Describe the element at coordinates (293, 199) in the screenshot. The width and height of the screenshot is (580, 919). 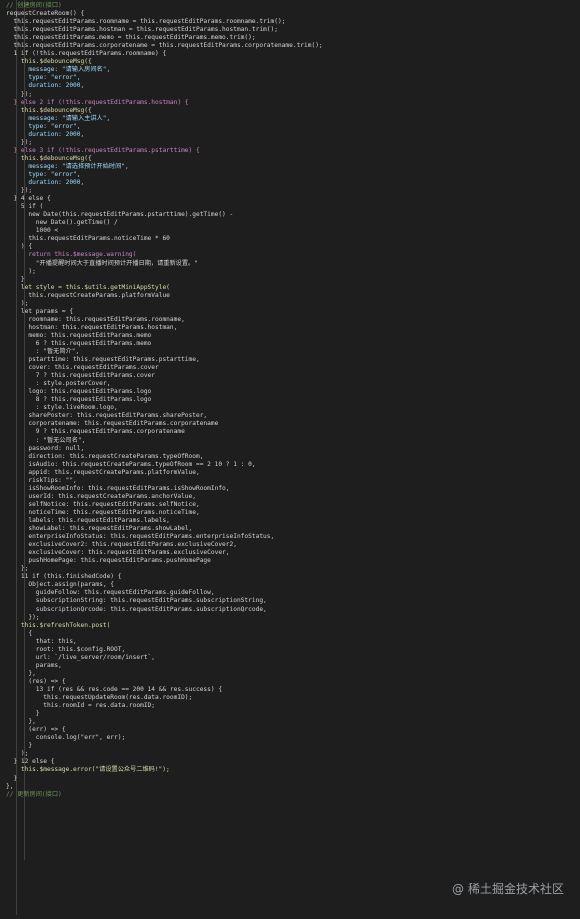
I see `code-line: } 4 else {` at that location.